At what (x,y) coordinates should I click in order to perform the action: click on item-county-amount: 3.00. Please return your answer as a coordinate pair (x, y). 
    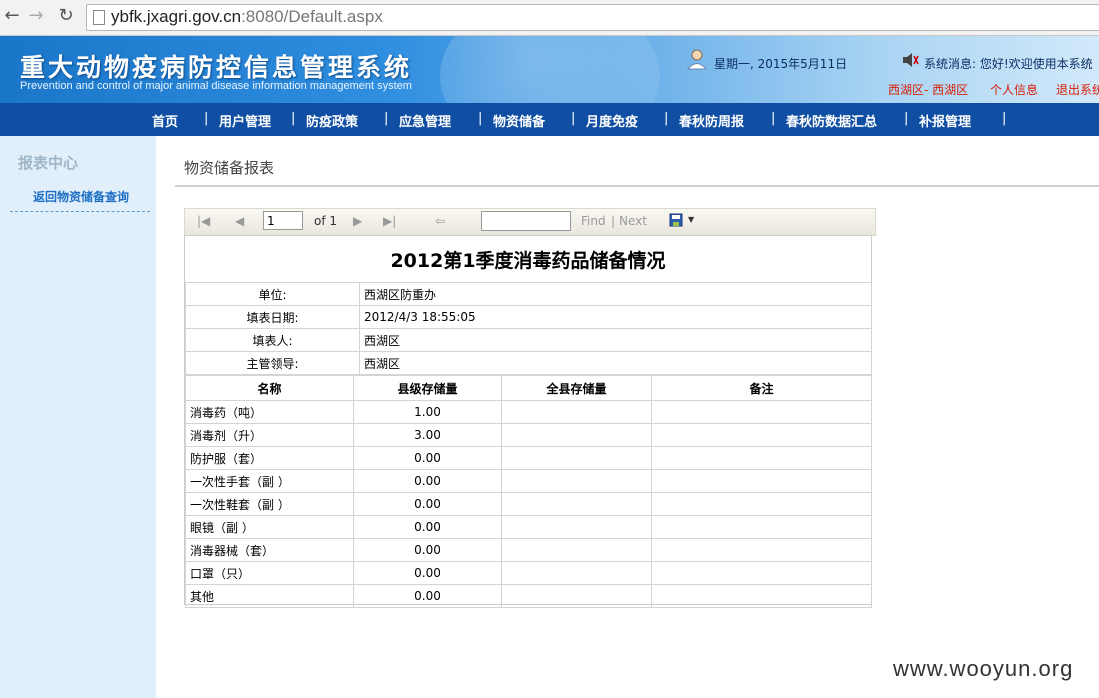
    Looking at the image, I should click on (427, 435).